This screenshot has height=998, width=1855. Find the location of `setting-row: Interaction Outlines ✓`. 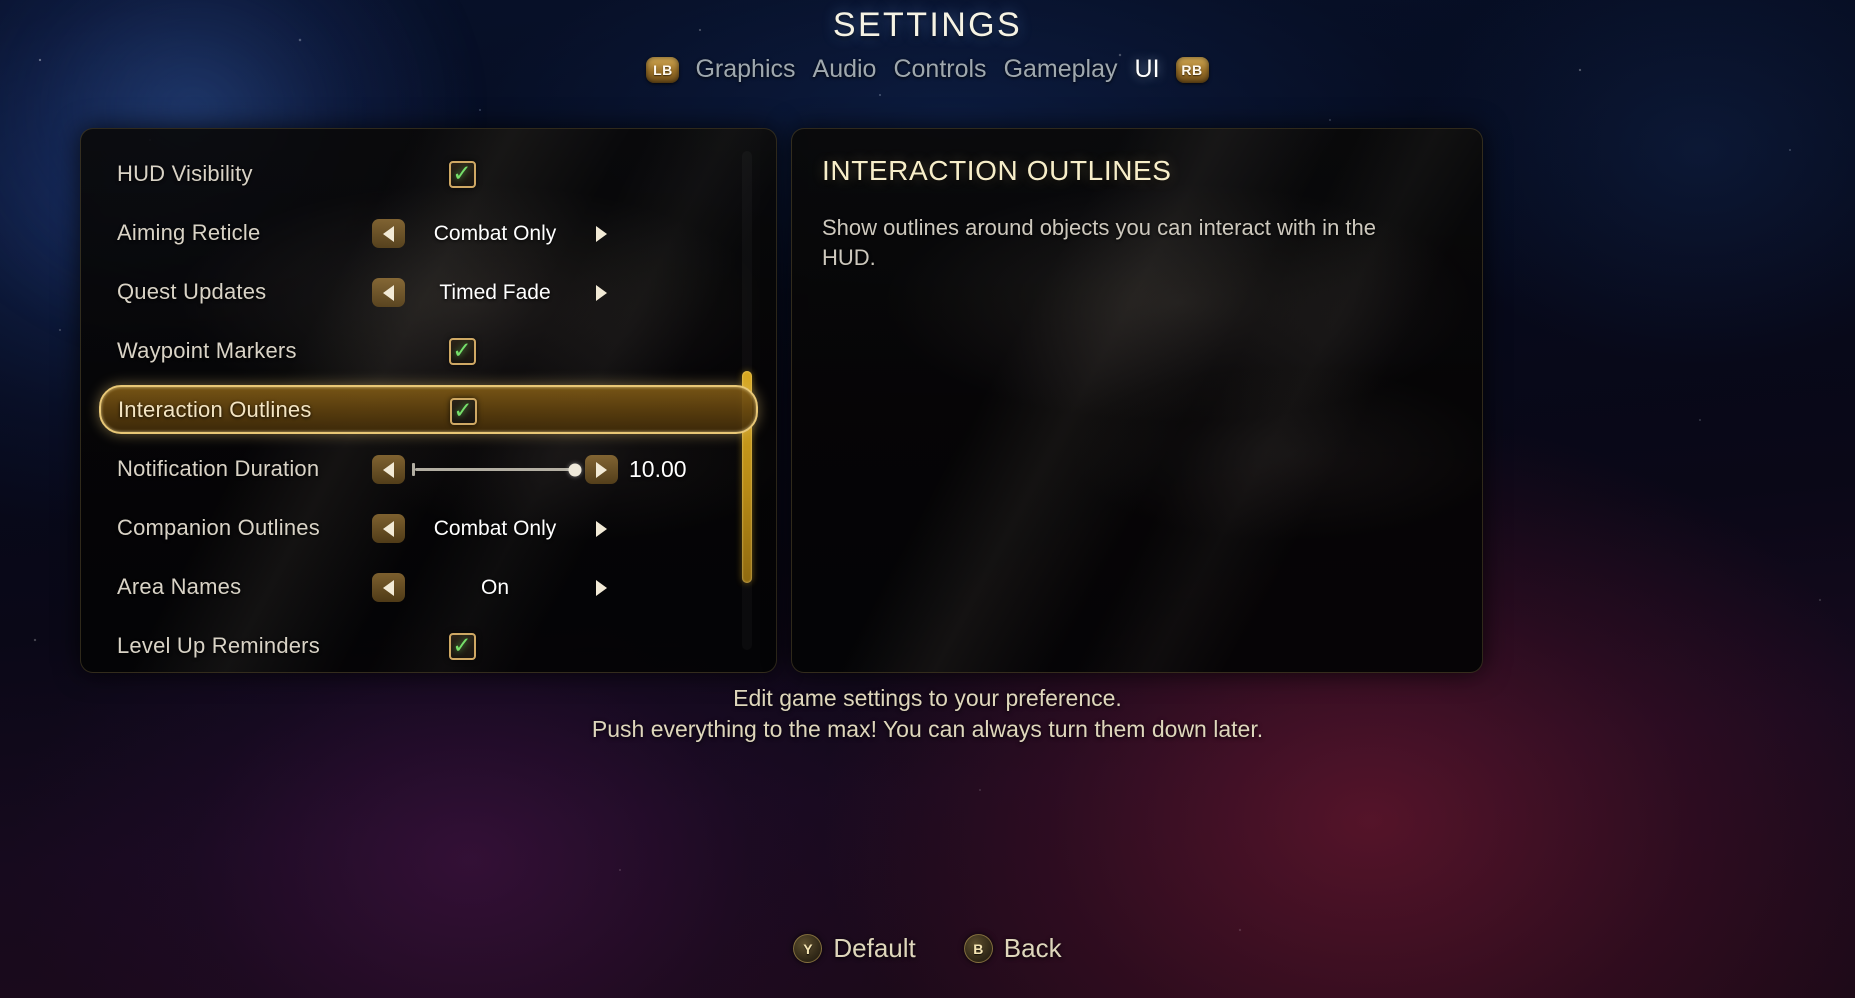

setting-row: Interaction Outlines ✓ is located at coordinates (428, 409).